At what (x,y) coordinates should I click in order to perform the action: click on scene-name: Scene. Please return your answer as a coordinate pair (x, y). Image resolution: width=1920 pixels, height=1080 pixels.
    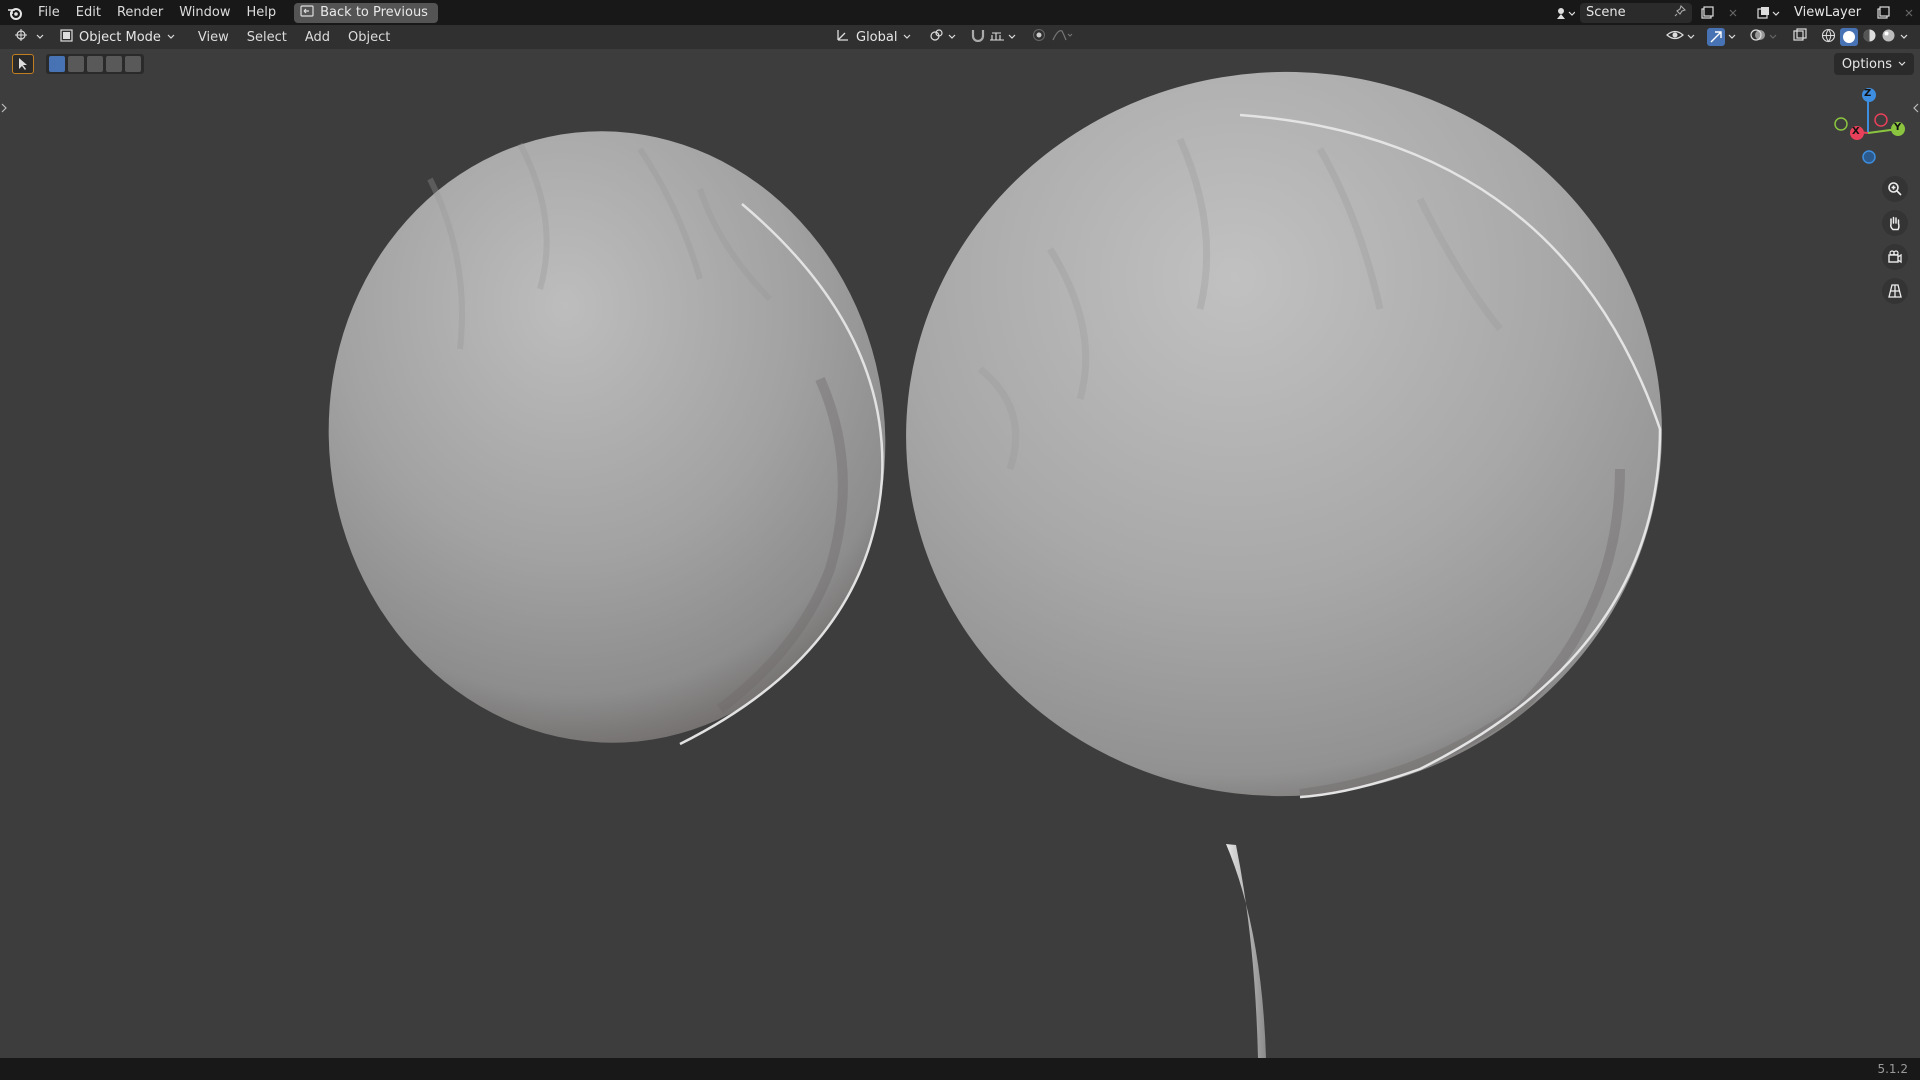
    Looking at the image, I should click on (1606, 12).